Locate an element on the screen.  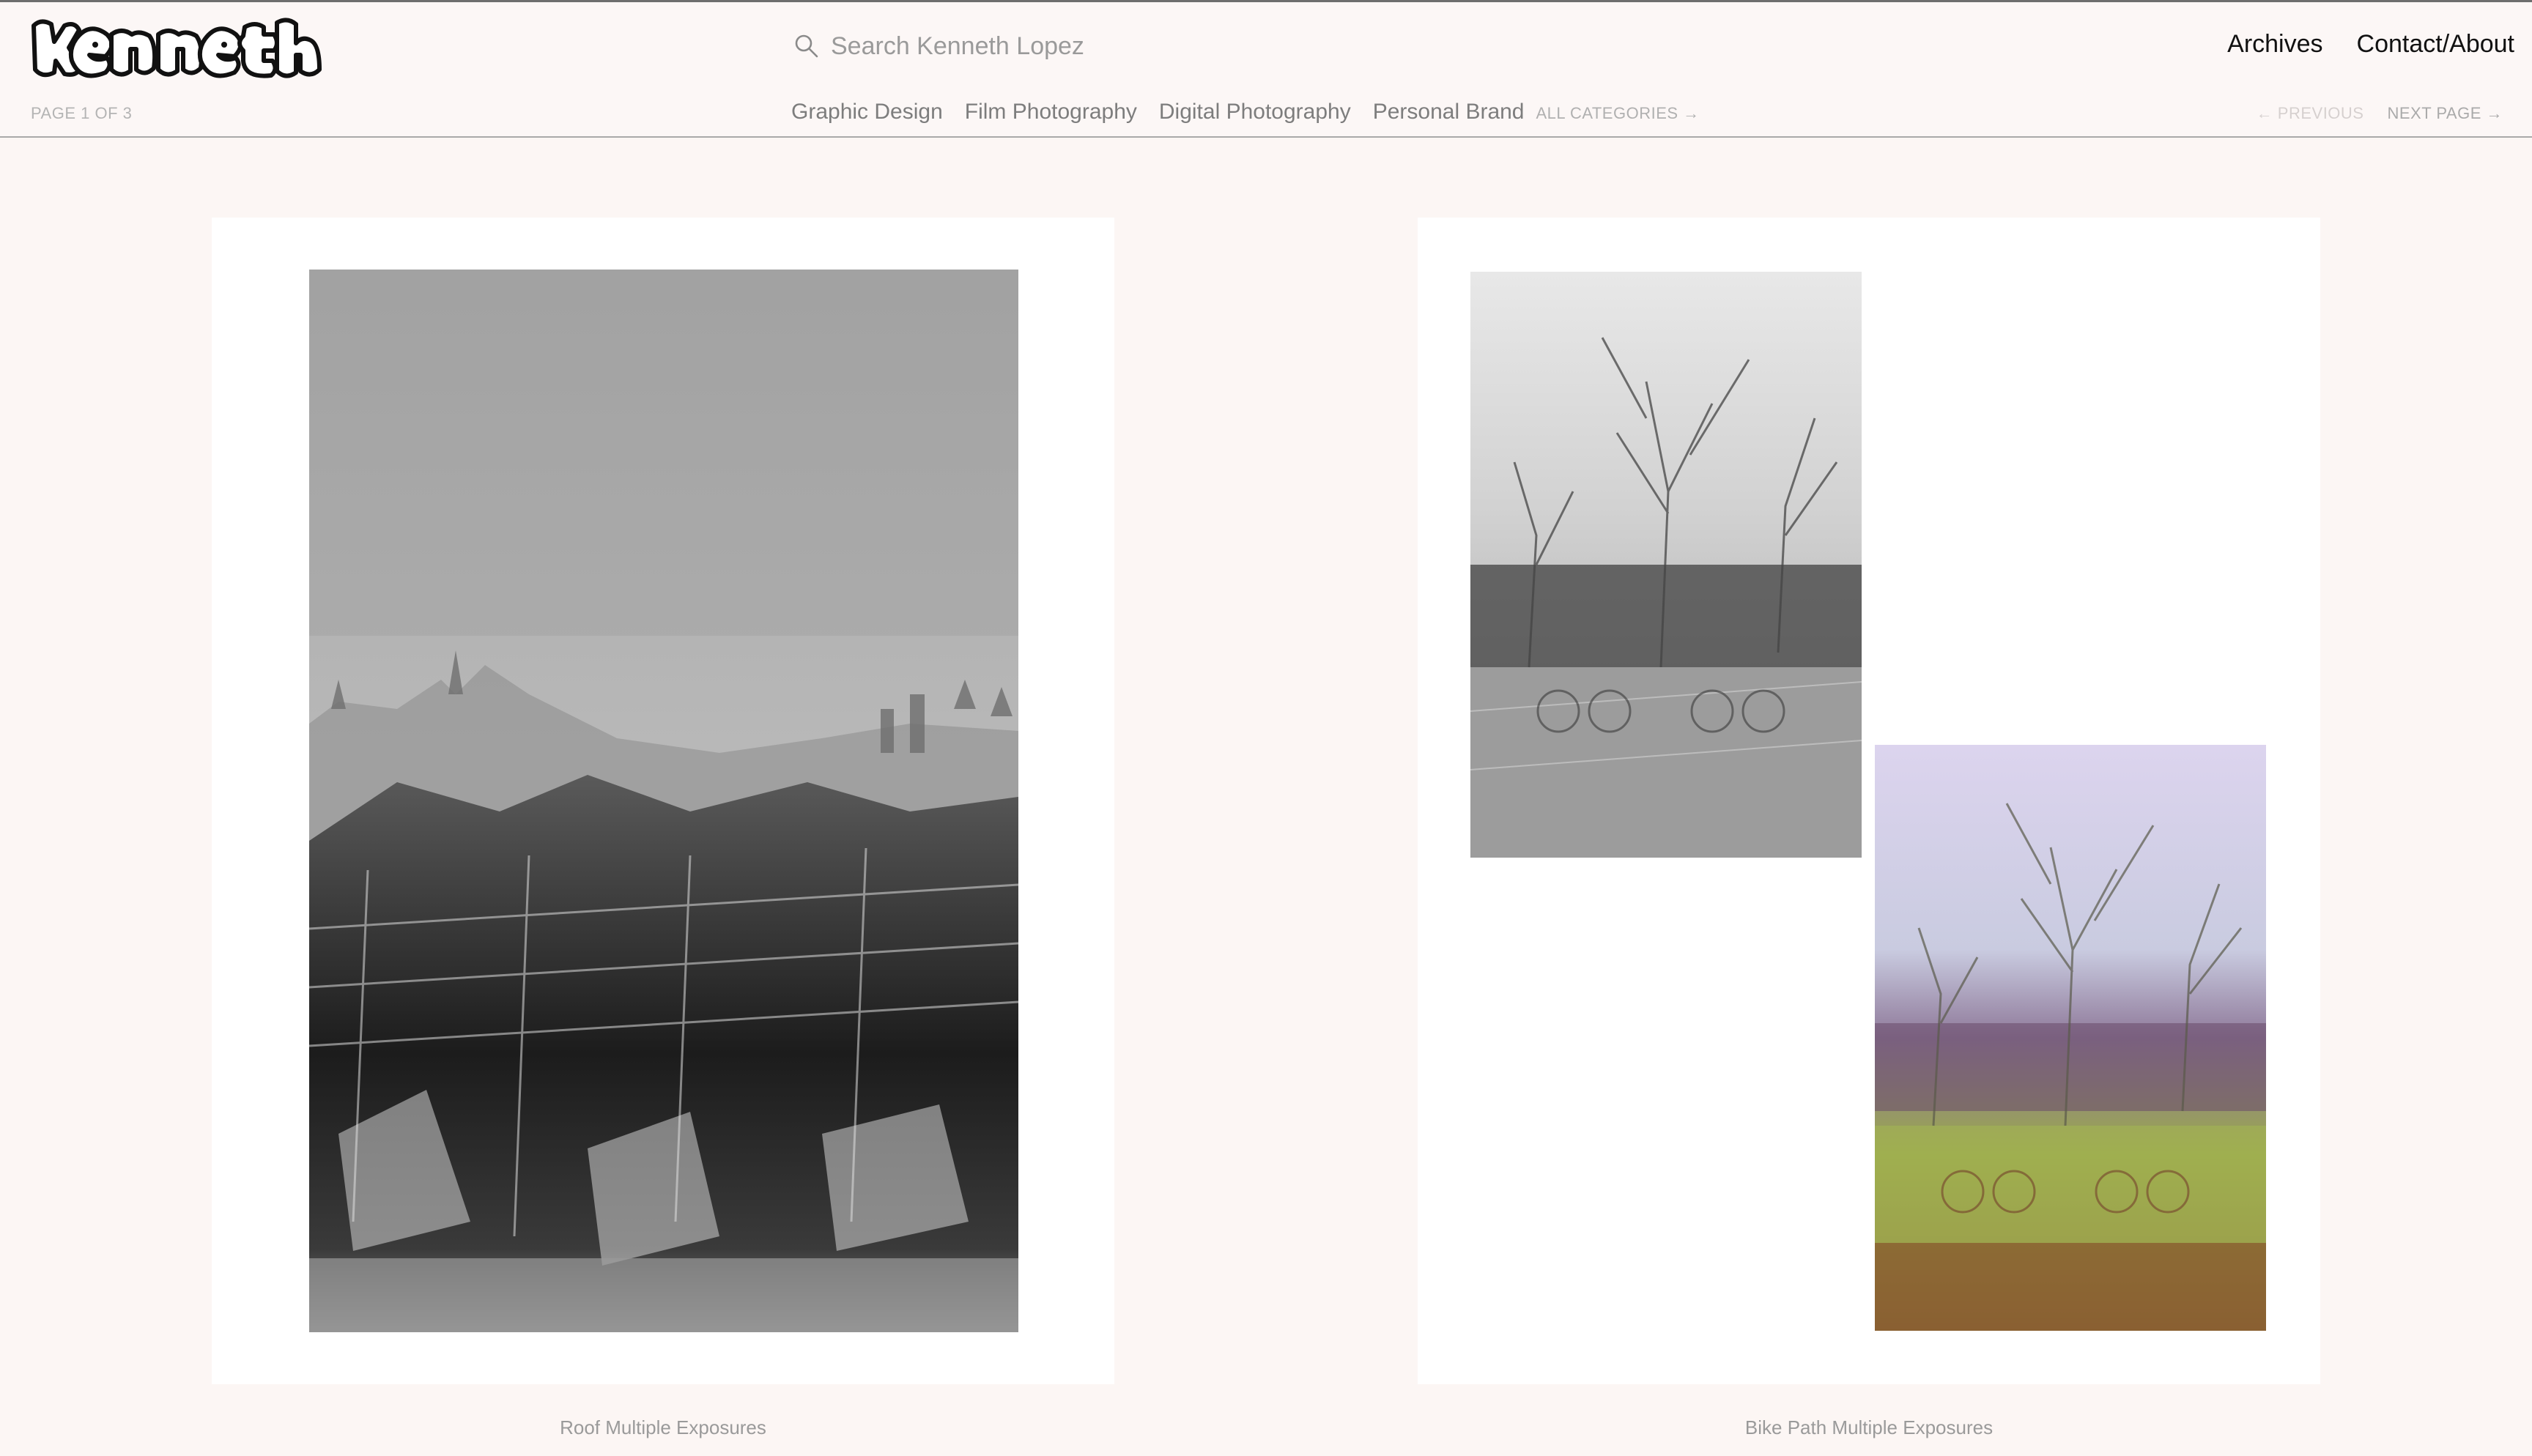
top-nav: Archives Contact/About is located at coordinates (2370, 44).